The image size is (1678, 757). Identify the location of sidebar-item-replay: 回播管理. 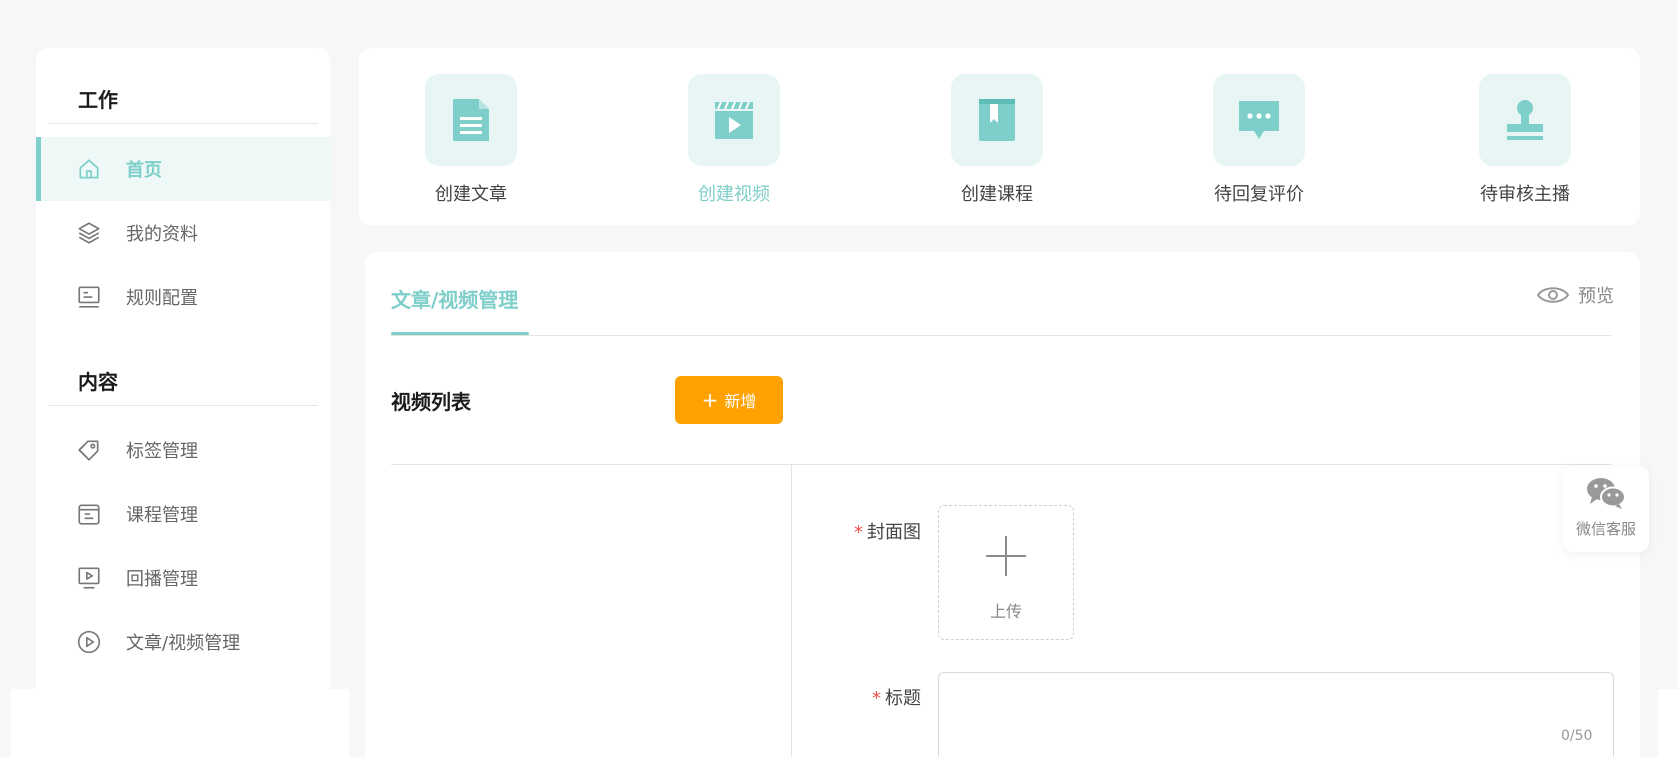
(183, 578).